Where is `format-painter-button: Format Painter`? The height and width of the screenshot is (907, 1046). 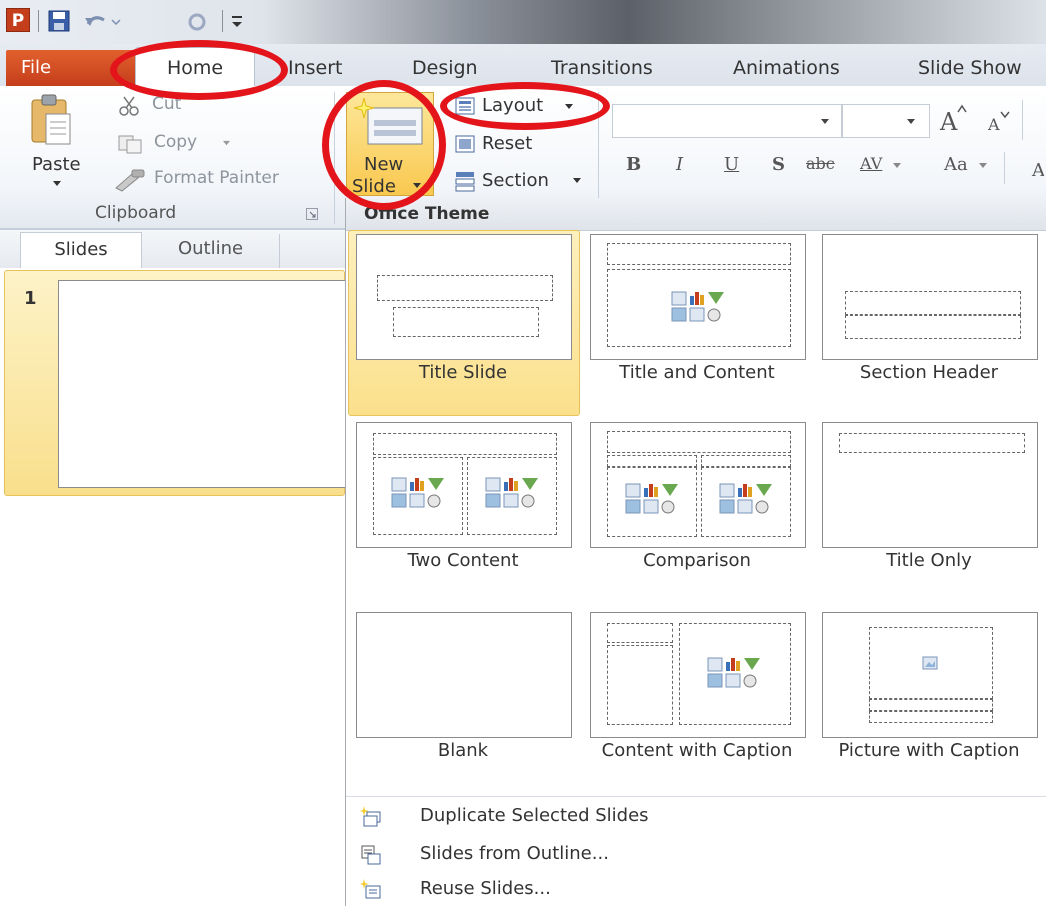
format-painter-button: Format Painter is located at coordinates (216, 178).